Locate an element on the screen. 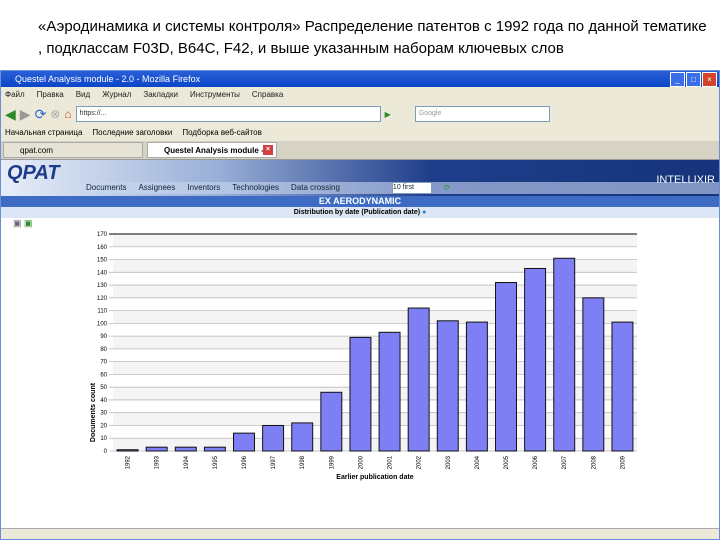 Image resolution: width=720 pixels, height=540 pixels. y-tick-label: 120 is located at coordinates (102, 299).